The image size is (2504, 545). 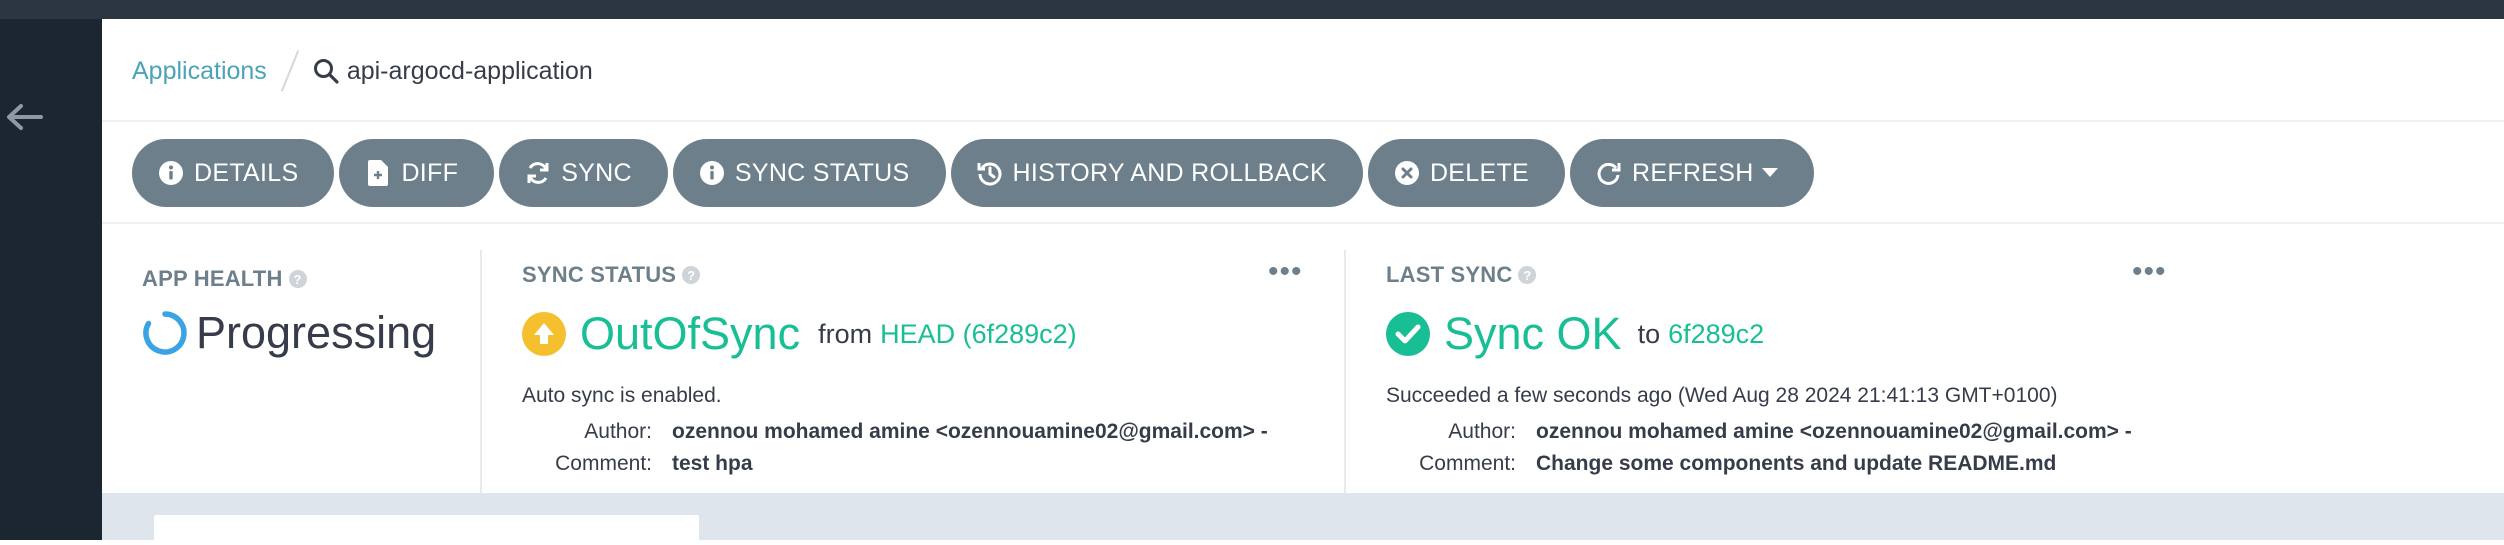 I want to click on sync-button-label: SYNC, so click(x=596, y=172).